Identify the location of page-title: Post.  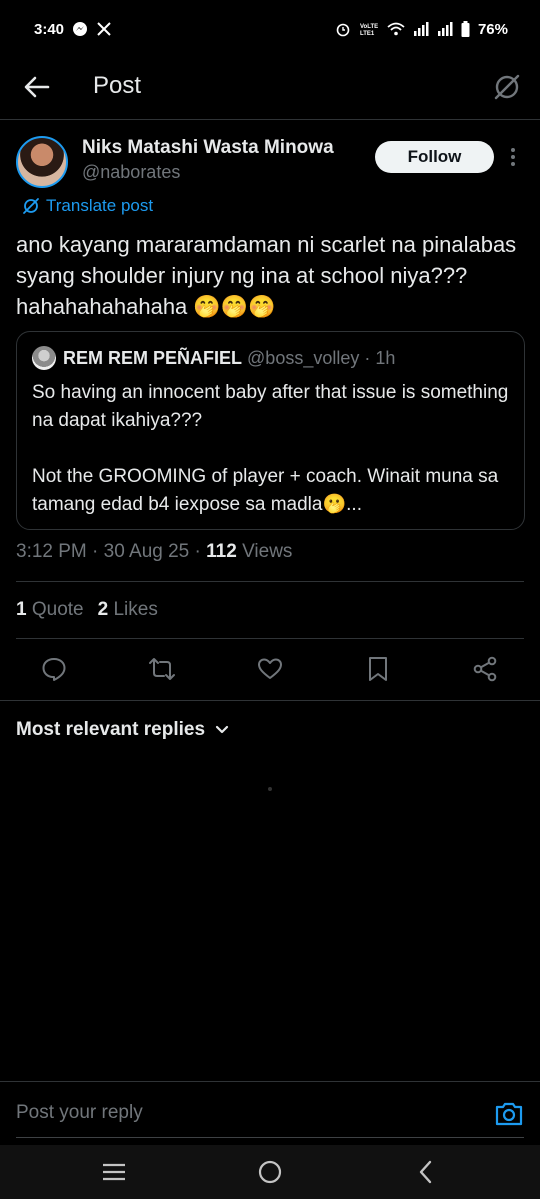
(117, 85).